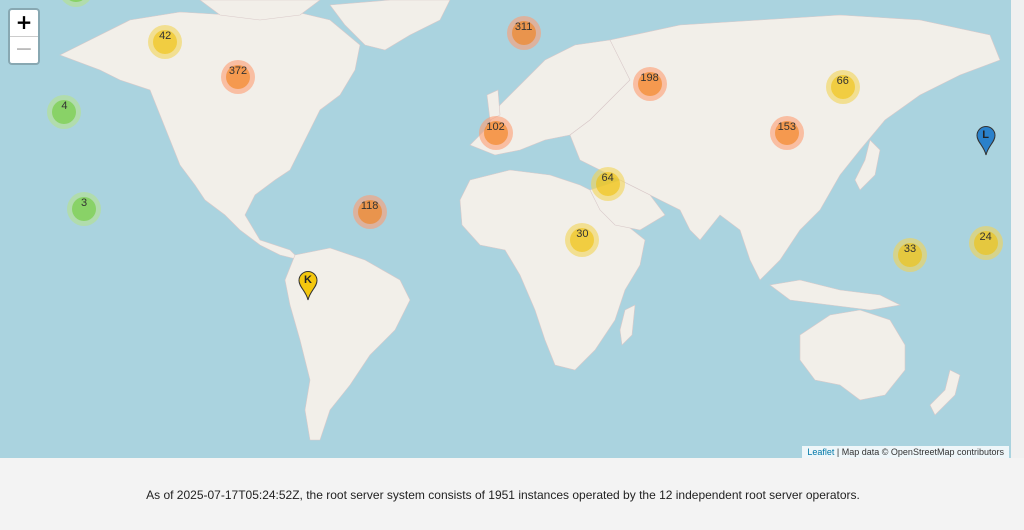 This screenshot has width=1024, height=530. I want to click on osm-credit: OpenStreetMap, so click(922, 452).